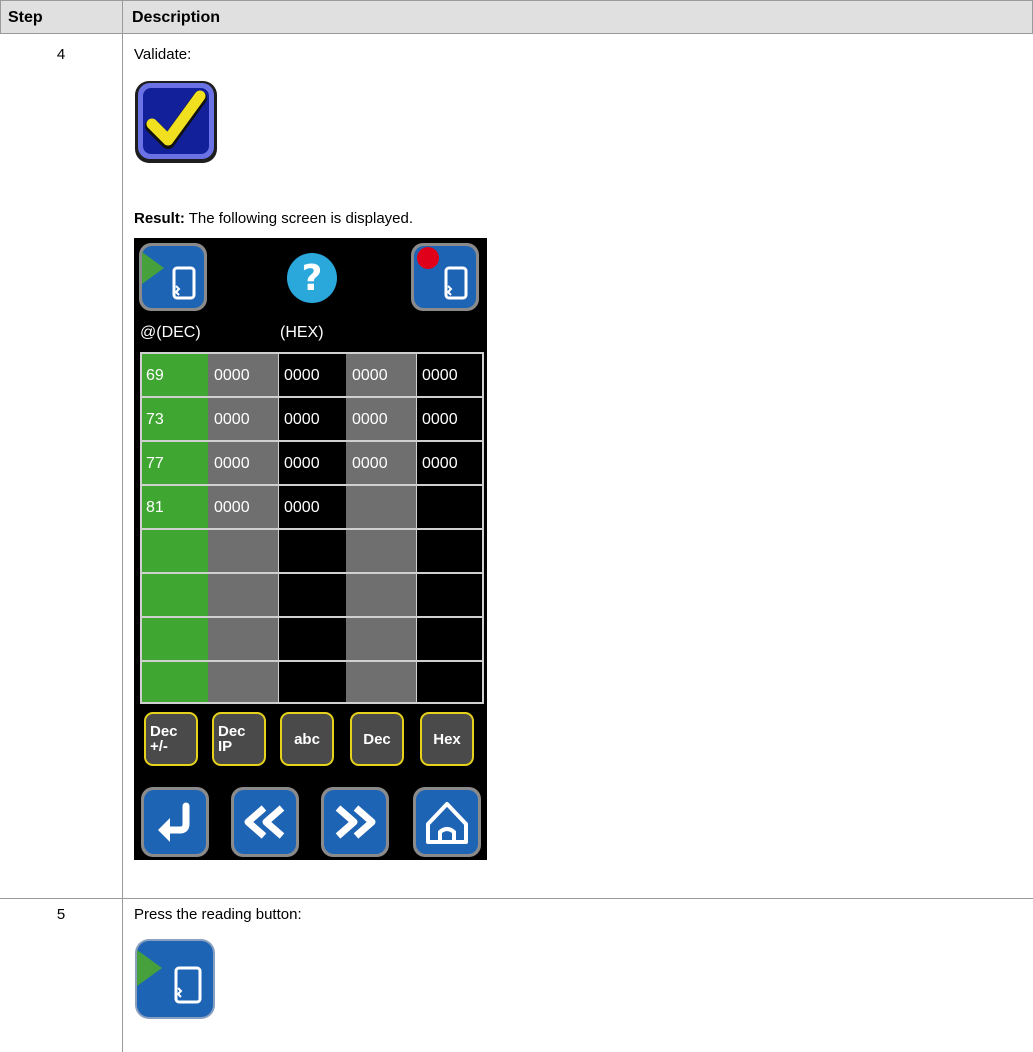  I want to click on help-icon: ?, so click(312, 278).